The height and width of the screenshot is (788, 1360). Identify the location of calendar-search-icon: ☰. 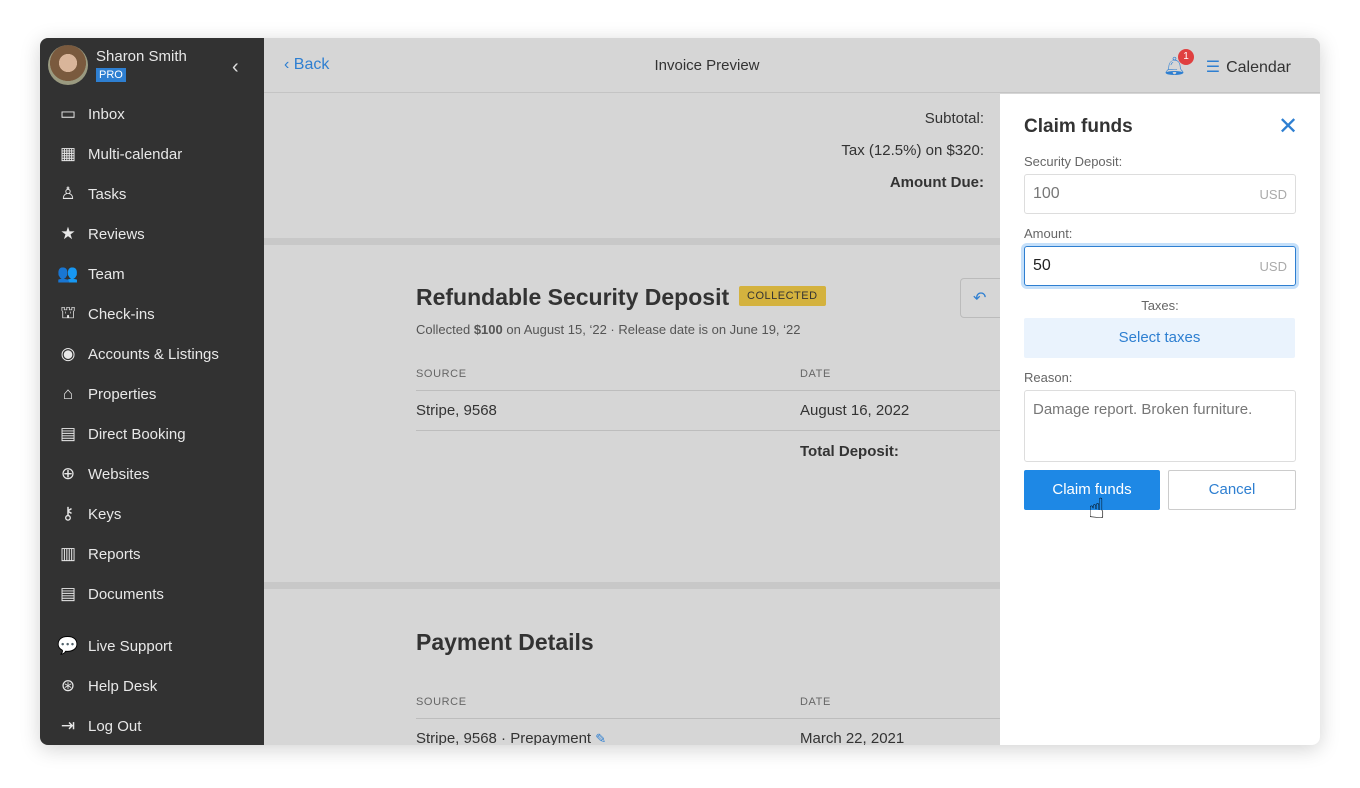
(1213, 67).